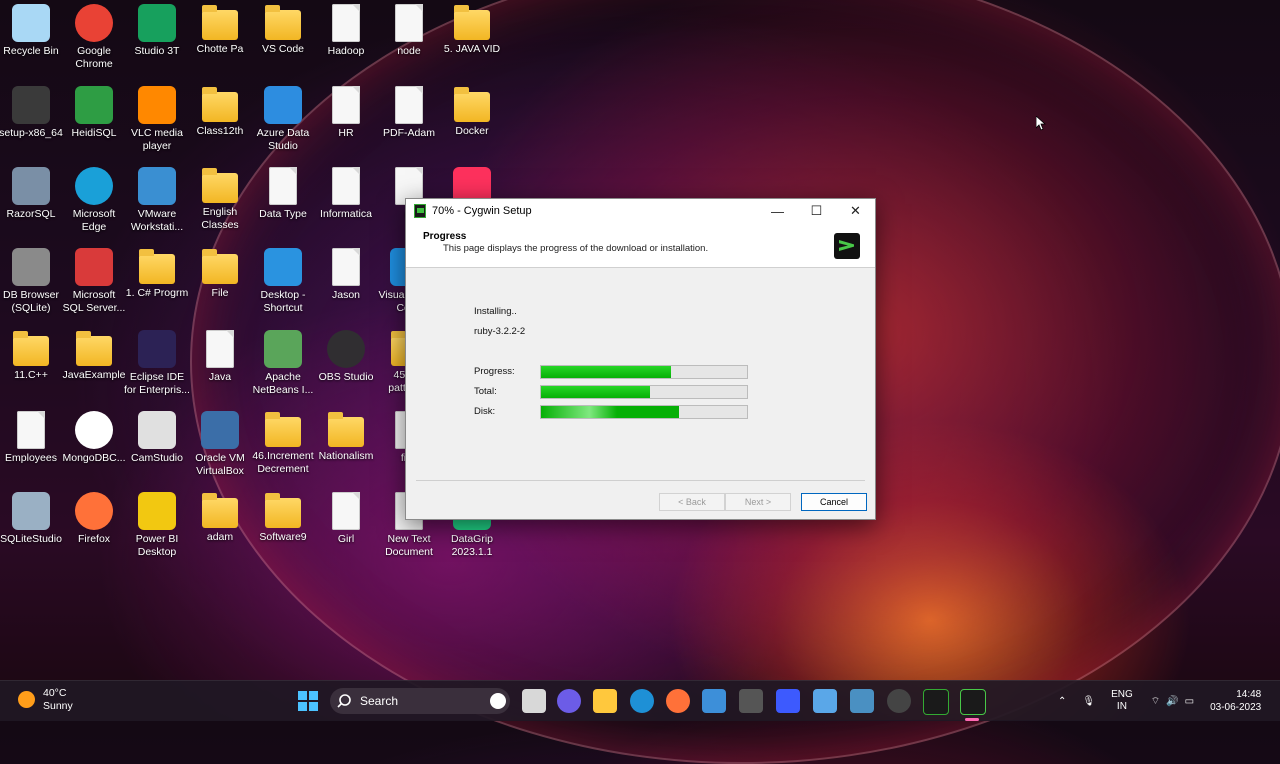 The height and width of the screenshot is (764, 1280). I want to click on chevron-up-icon: ⌃, so click(1062, 701).